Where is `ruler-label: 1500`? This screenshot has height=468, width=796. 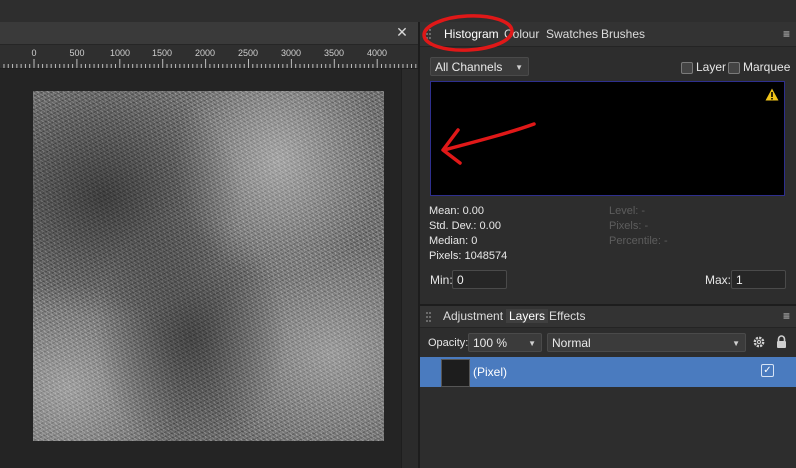 ruler-label: 1500 is located at coordinates (162, 53).